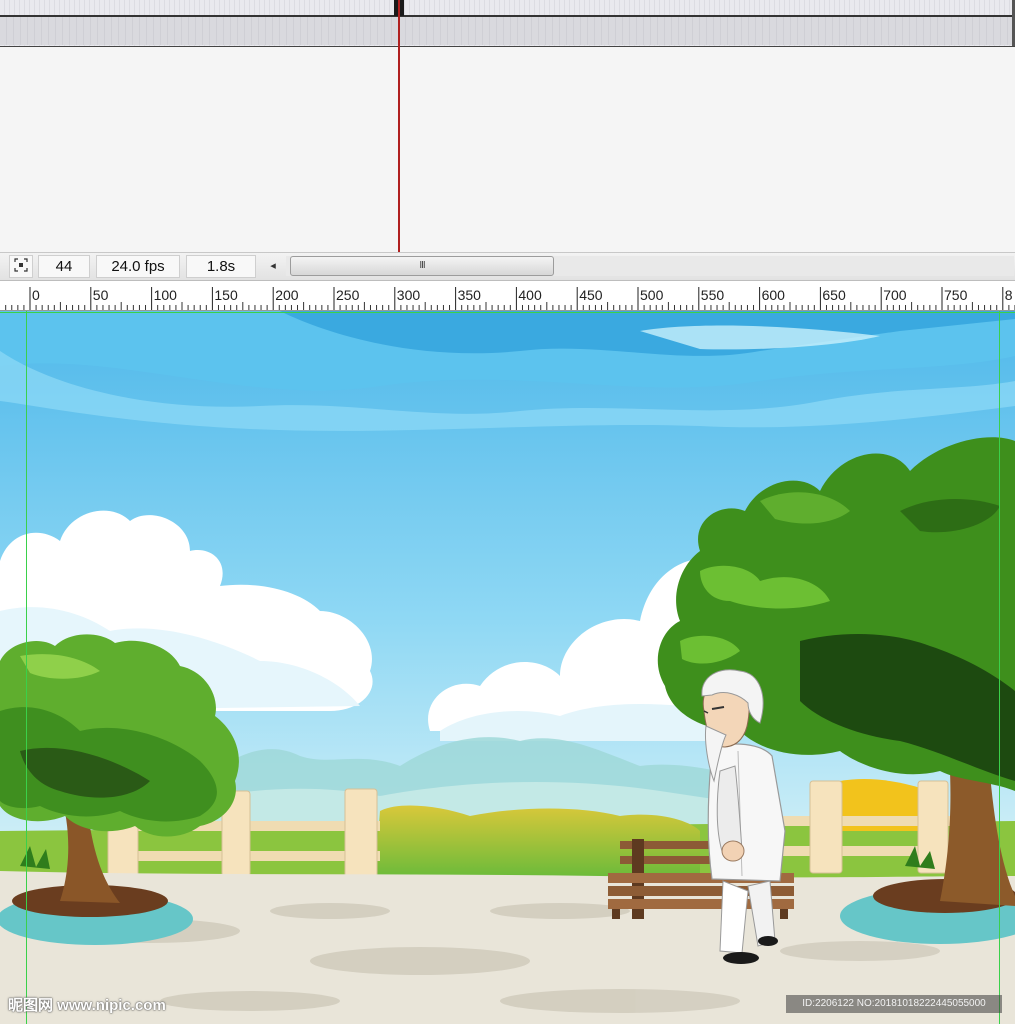  I want to click on ruler-tick-label: 8, so click(1009, 295).